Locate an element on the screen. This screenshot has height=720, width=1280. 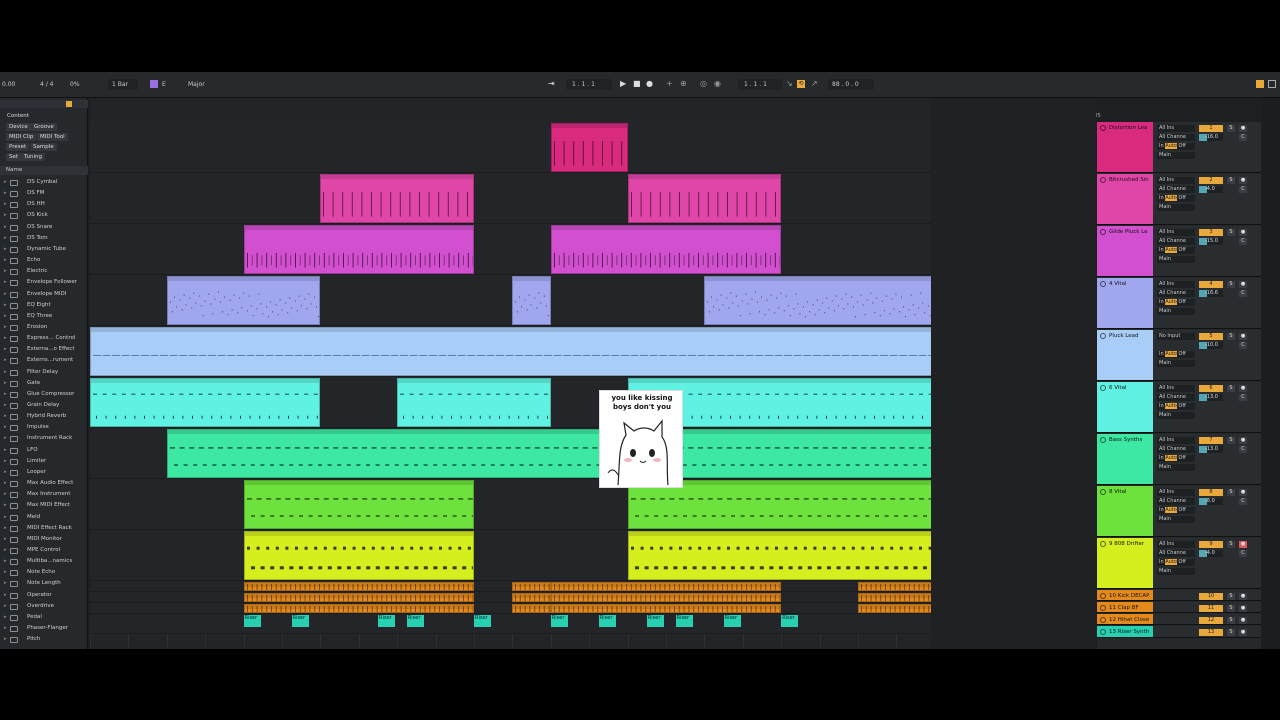
browser-item: ▸ Max Instrument is located at coordinates (43, 494).